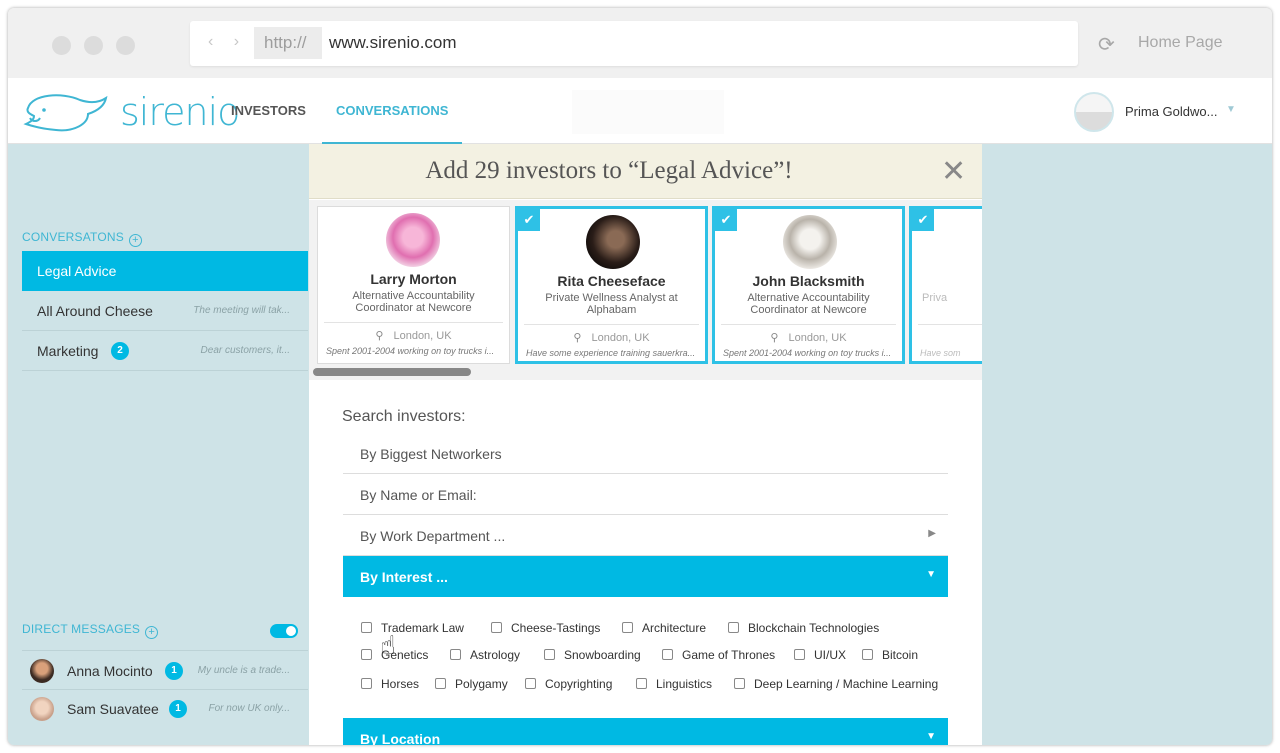 This screenshot has height=753, width=1280. I want to click on user-avatar, so click(1094, 112).